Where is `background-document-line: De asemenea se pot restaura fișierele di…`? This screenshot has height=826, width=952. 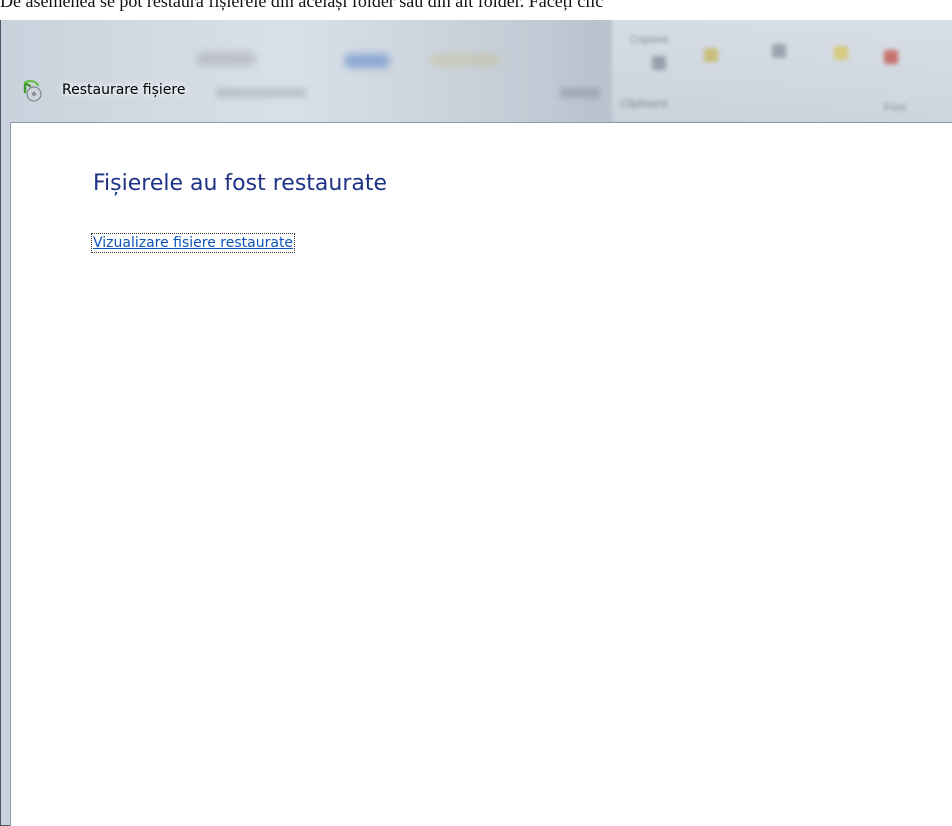 background-document-line: De asemenea se pot restaura fișierele di… is located at coordinates (302, 5).